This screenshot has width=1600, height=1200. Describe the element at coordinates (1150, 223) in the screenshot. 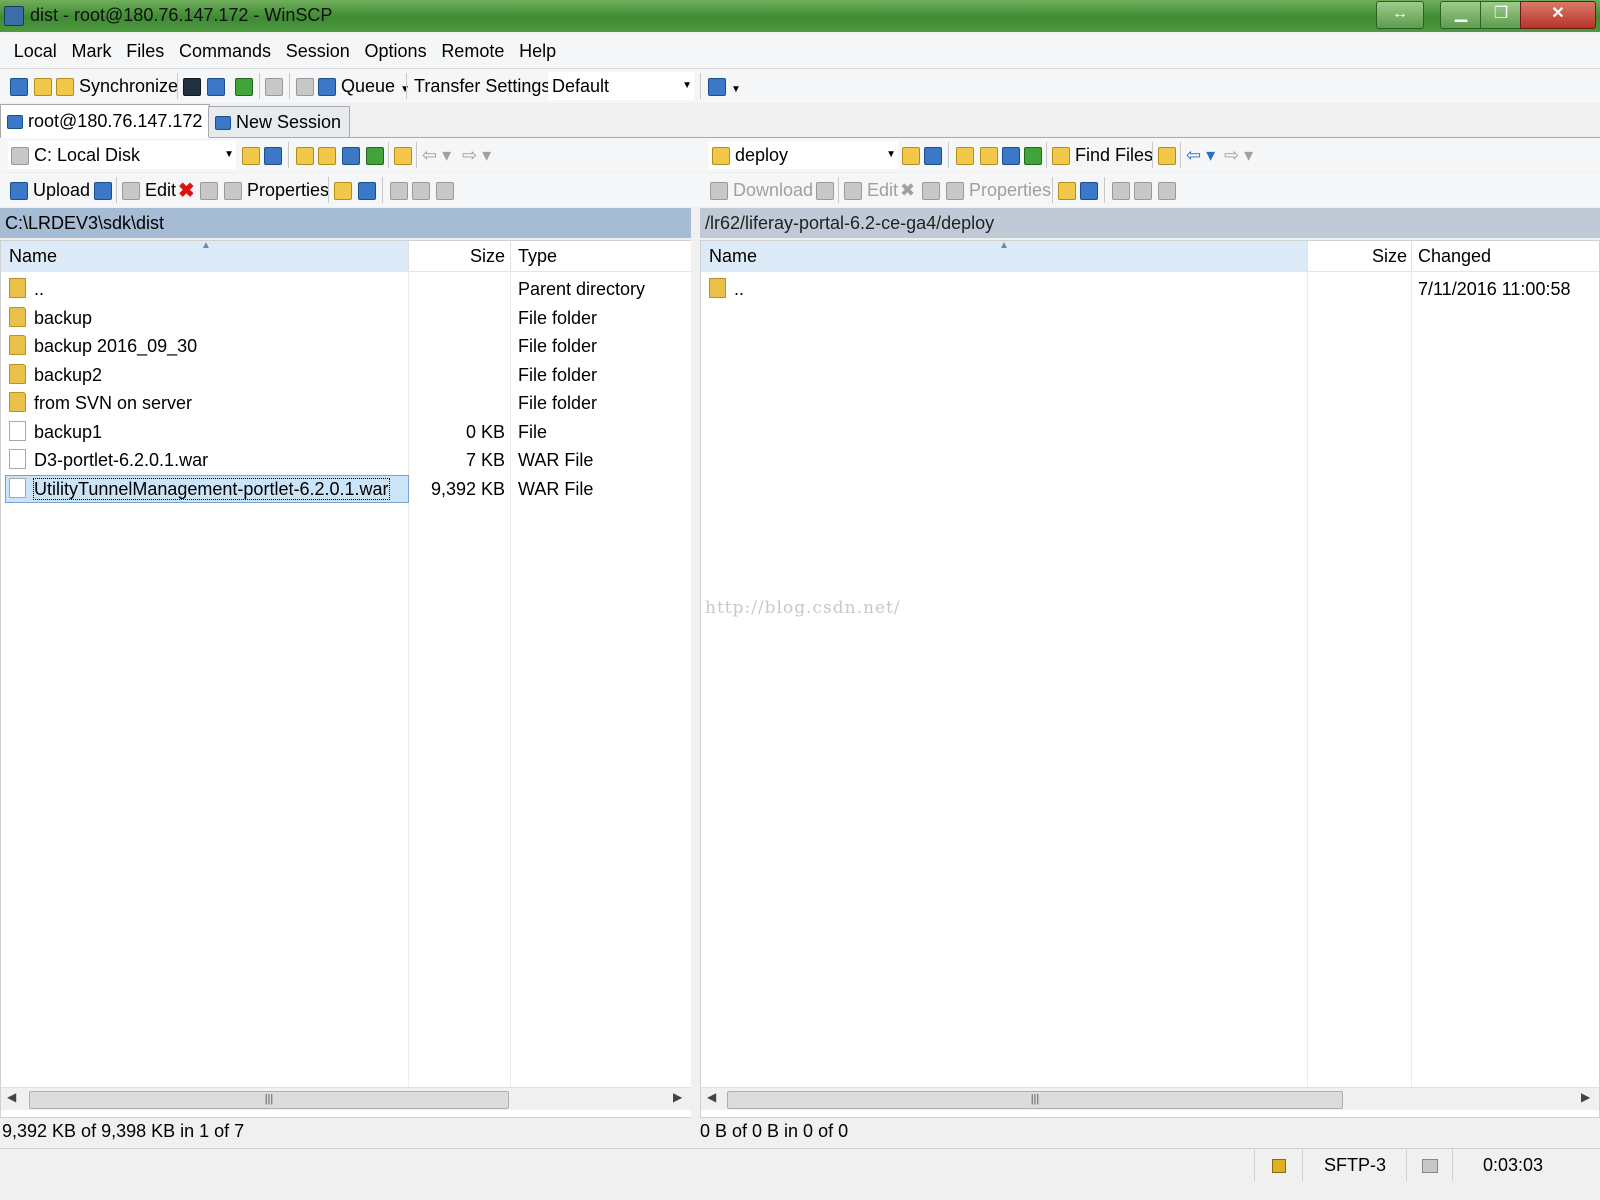

I see `remote-path-bar: /lr62/liferay-portal-6.2-ce-ga4/deploy` at that location.